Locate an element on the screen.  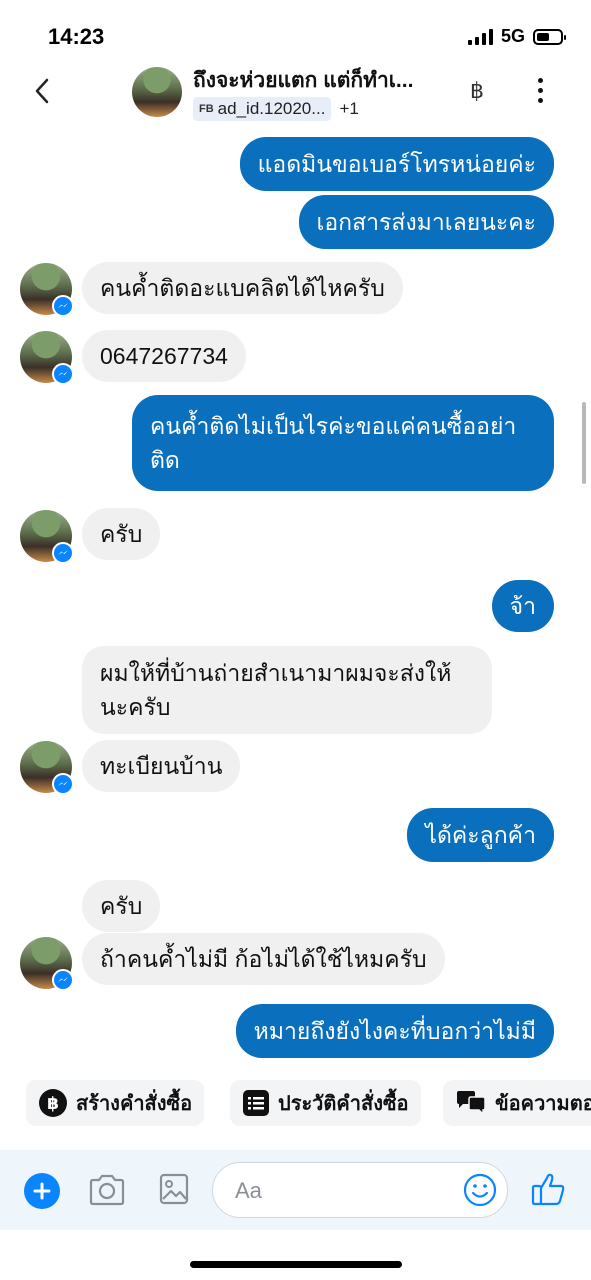
message-text-line: คนค้ำติดไม่เป็นไรค่ะขอแค่คนซื้ออย่า is located at coordinates (333, 426).